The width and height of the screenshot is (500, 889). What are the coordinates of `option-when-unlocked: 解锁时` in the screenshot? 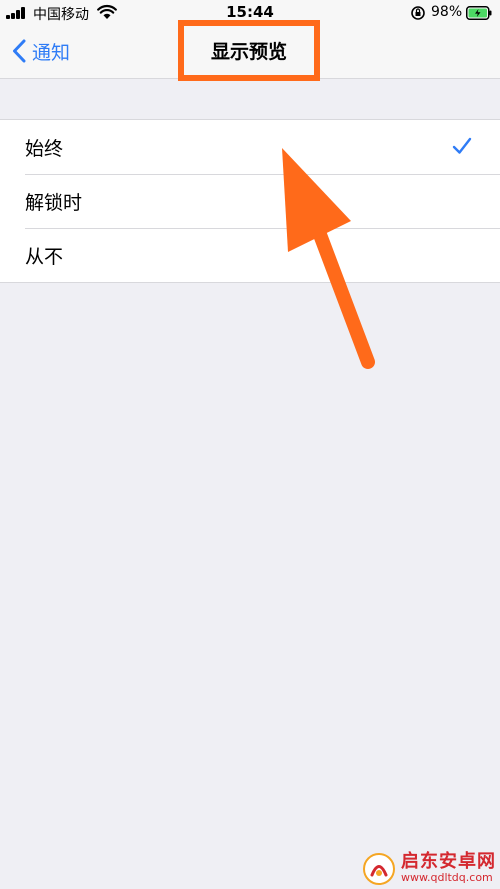 It's located at (250, 201).